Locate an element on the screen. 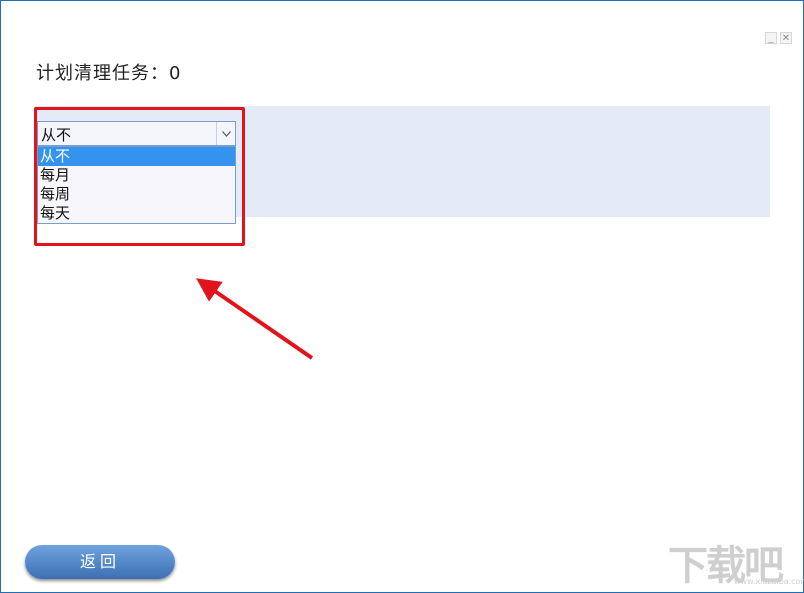 Image resolution: width=804 pixels, height=593 pixels. back-button: 返回 is located at coordinates (100, 562).